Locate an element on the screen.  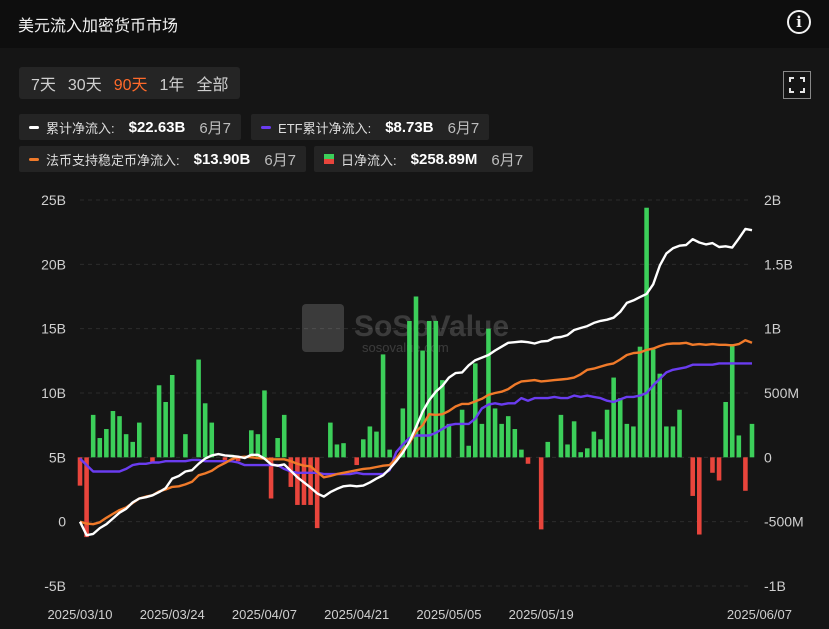
legend-label: 日净流入: is located at coordinates (369, 160).